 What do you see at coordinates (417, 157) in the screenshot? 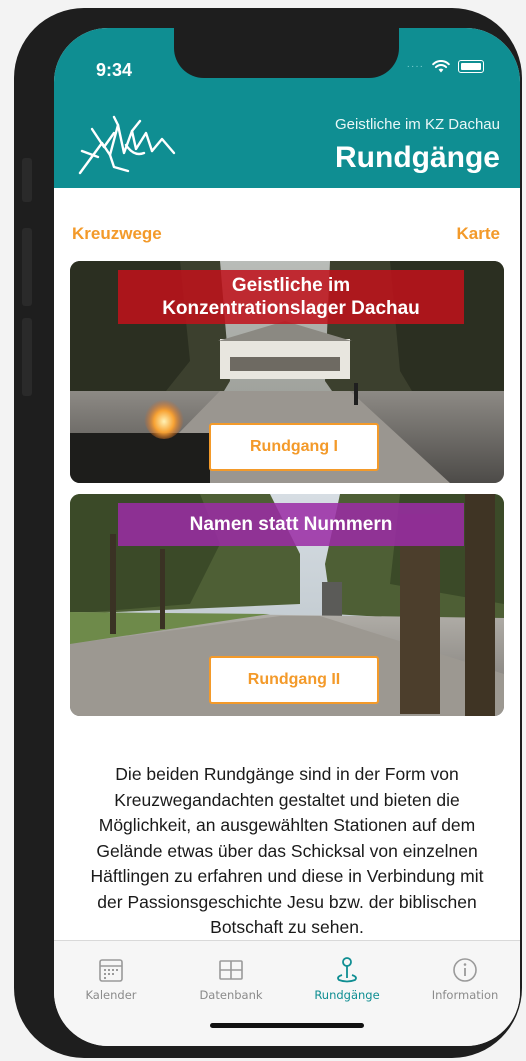
I see `page-title: Rundgänge` at bounding box center [417, 157].